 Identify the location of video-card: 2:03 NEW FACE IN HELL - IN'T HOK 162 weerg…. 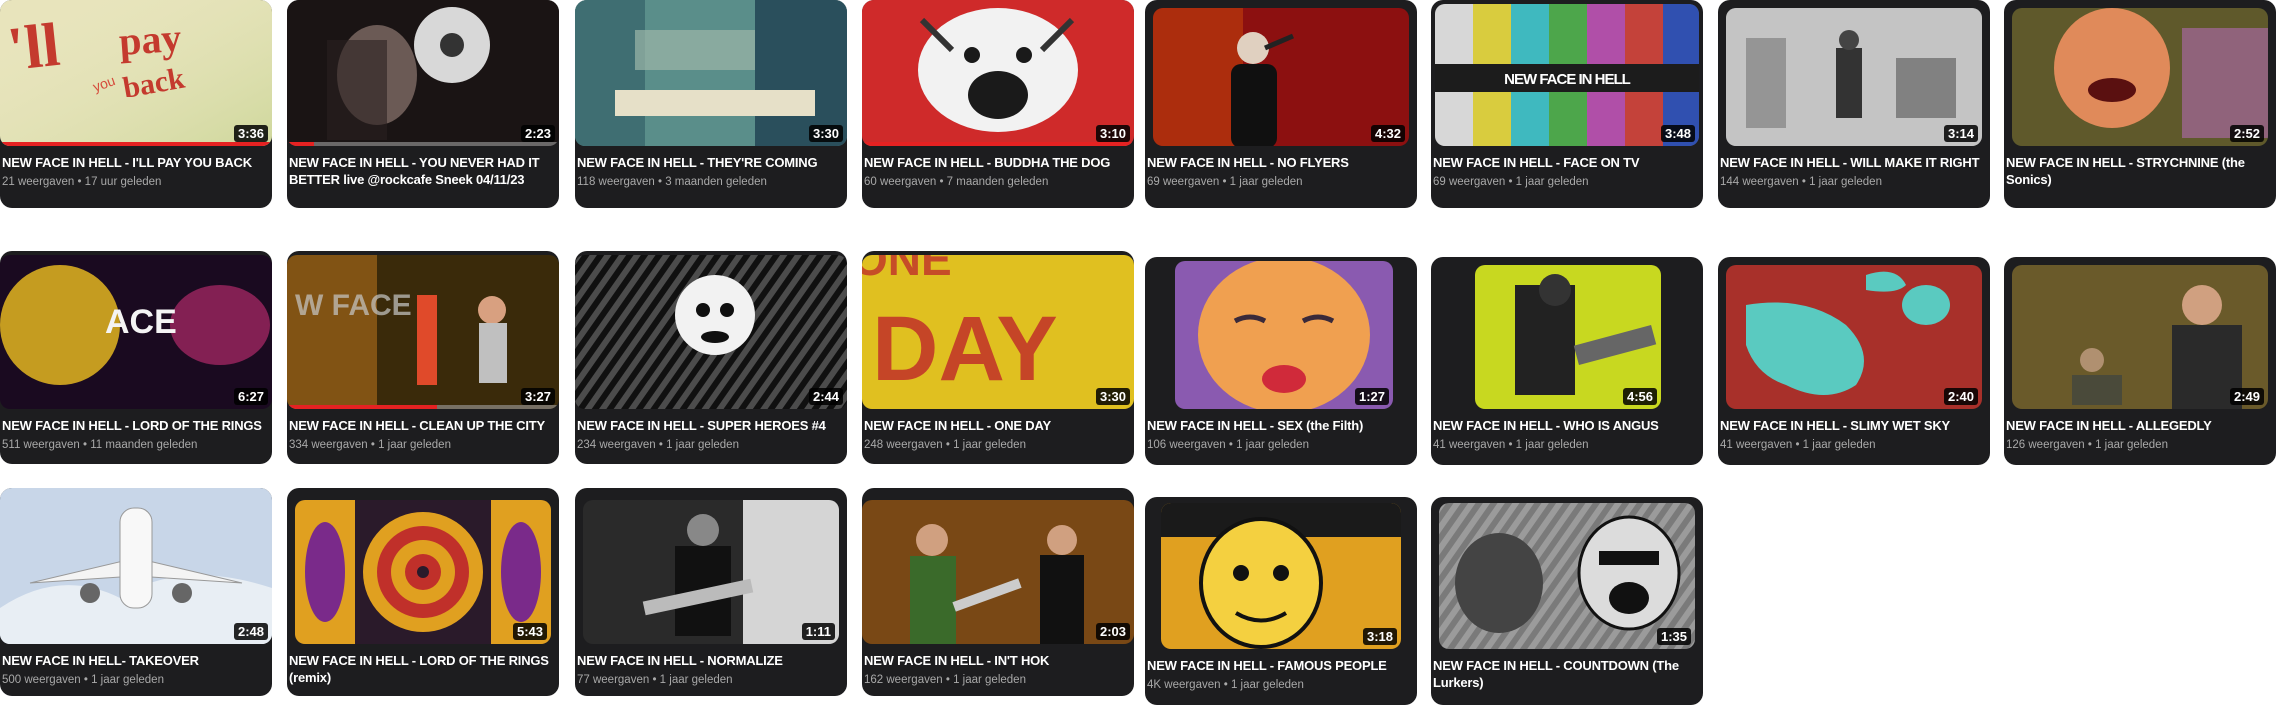
(998, 592).